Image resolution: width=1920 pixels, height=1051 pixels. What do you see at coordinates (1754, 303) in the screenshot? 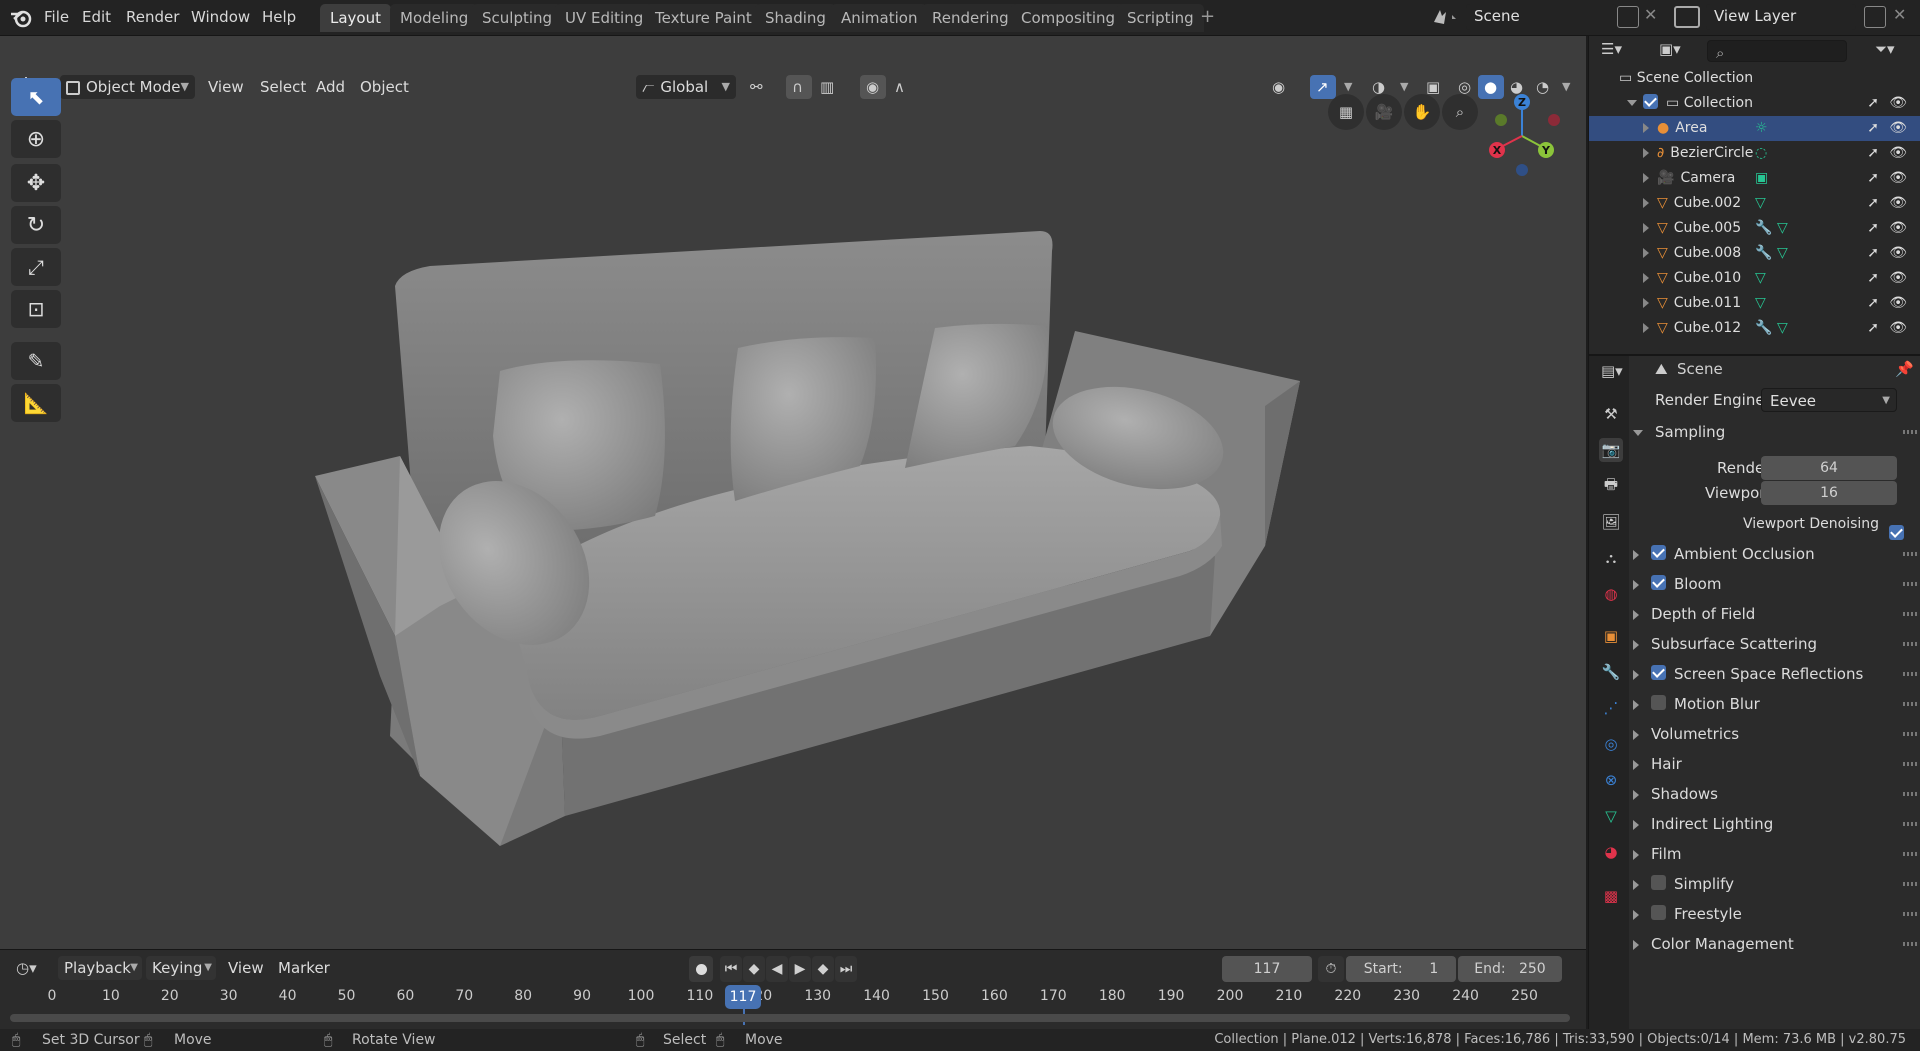
I see `outliner-item: ▽ Cube.011 ▽ ➚ 👁` at bounding box center [1754, 303].